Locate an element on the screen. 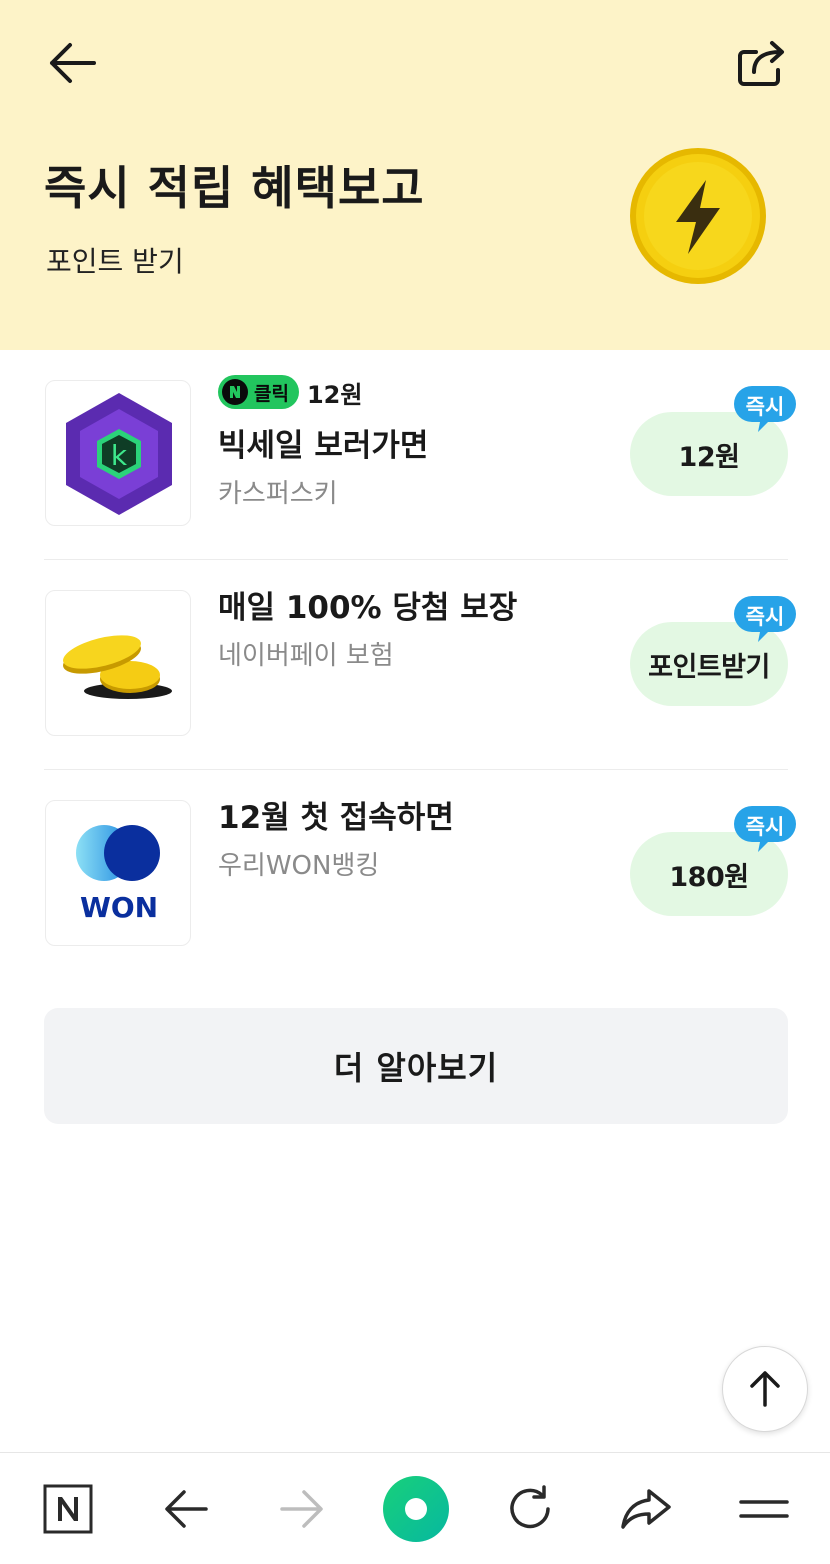 This screenshot has height=1564, width=830. scroll-top-button is located at coordinates (765, 1389).